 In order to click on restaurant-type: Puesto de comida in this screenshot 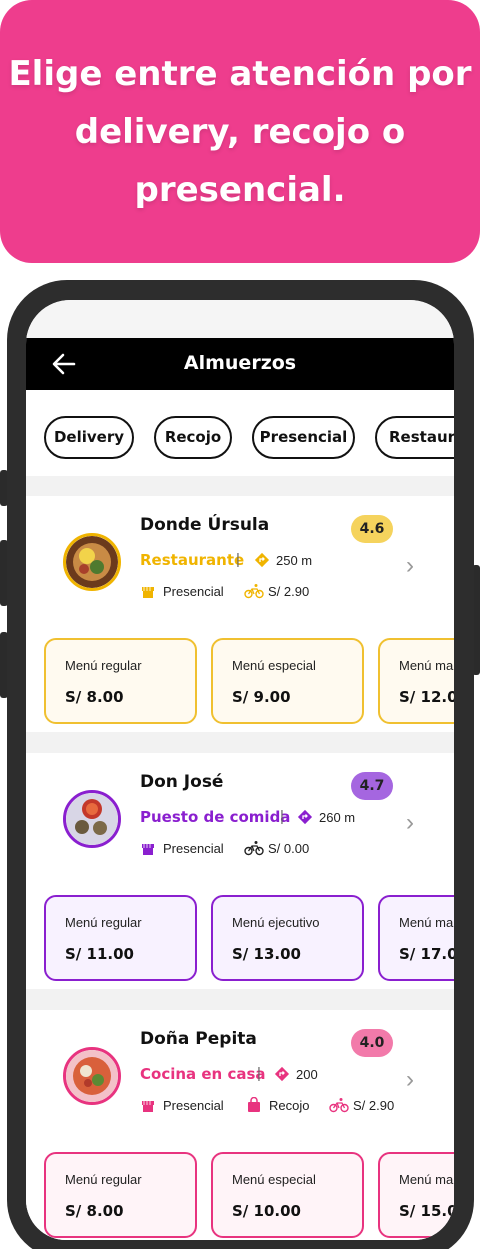, I will do `click(215, 817)`.